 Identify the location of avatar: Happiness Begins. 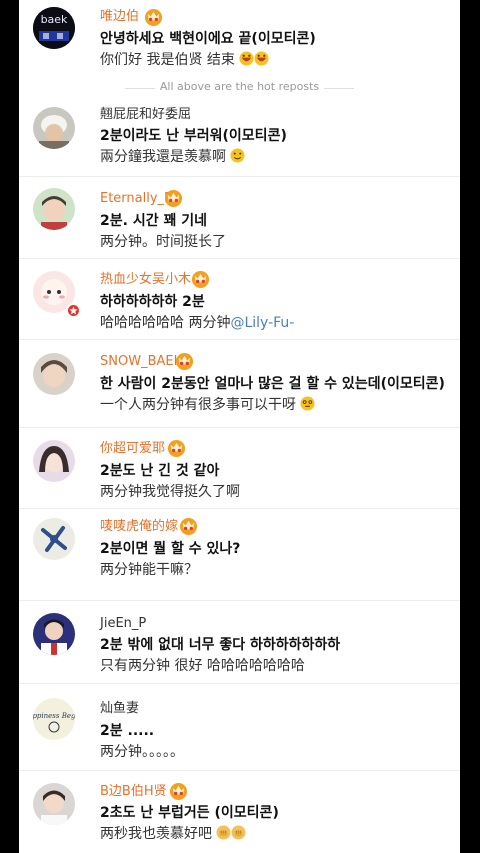
(54, 719).